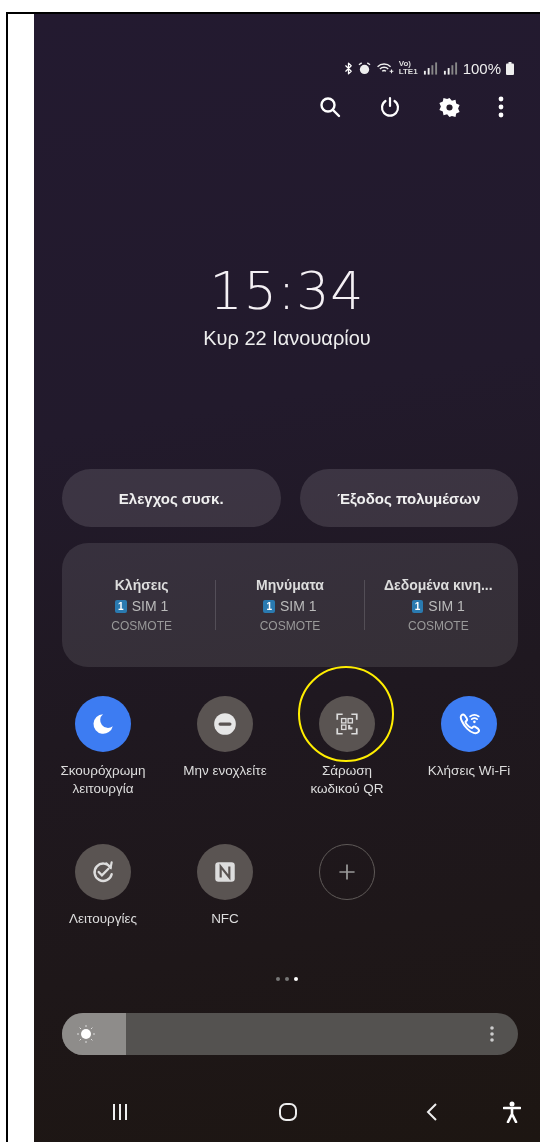 The image size is (540, 1142). I want to click on nfc-icon, so click(225, 872).